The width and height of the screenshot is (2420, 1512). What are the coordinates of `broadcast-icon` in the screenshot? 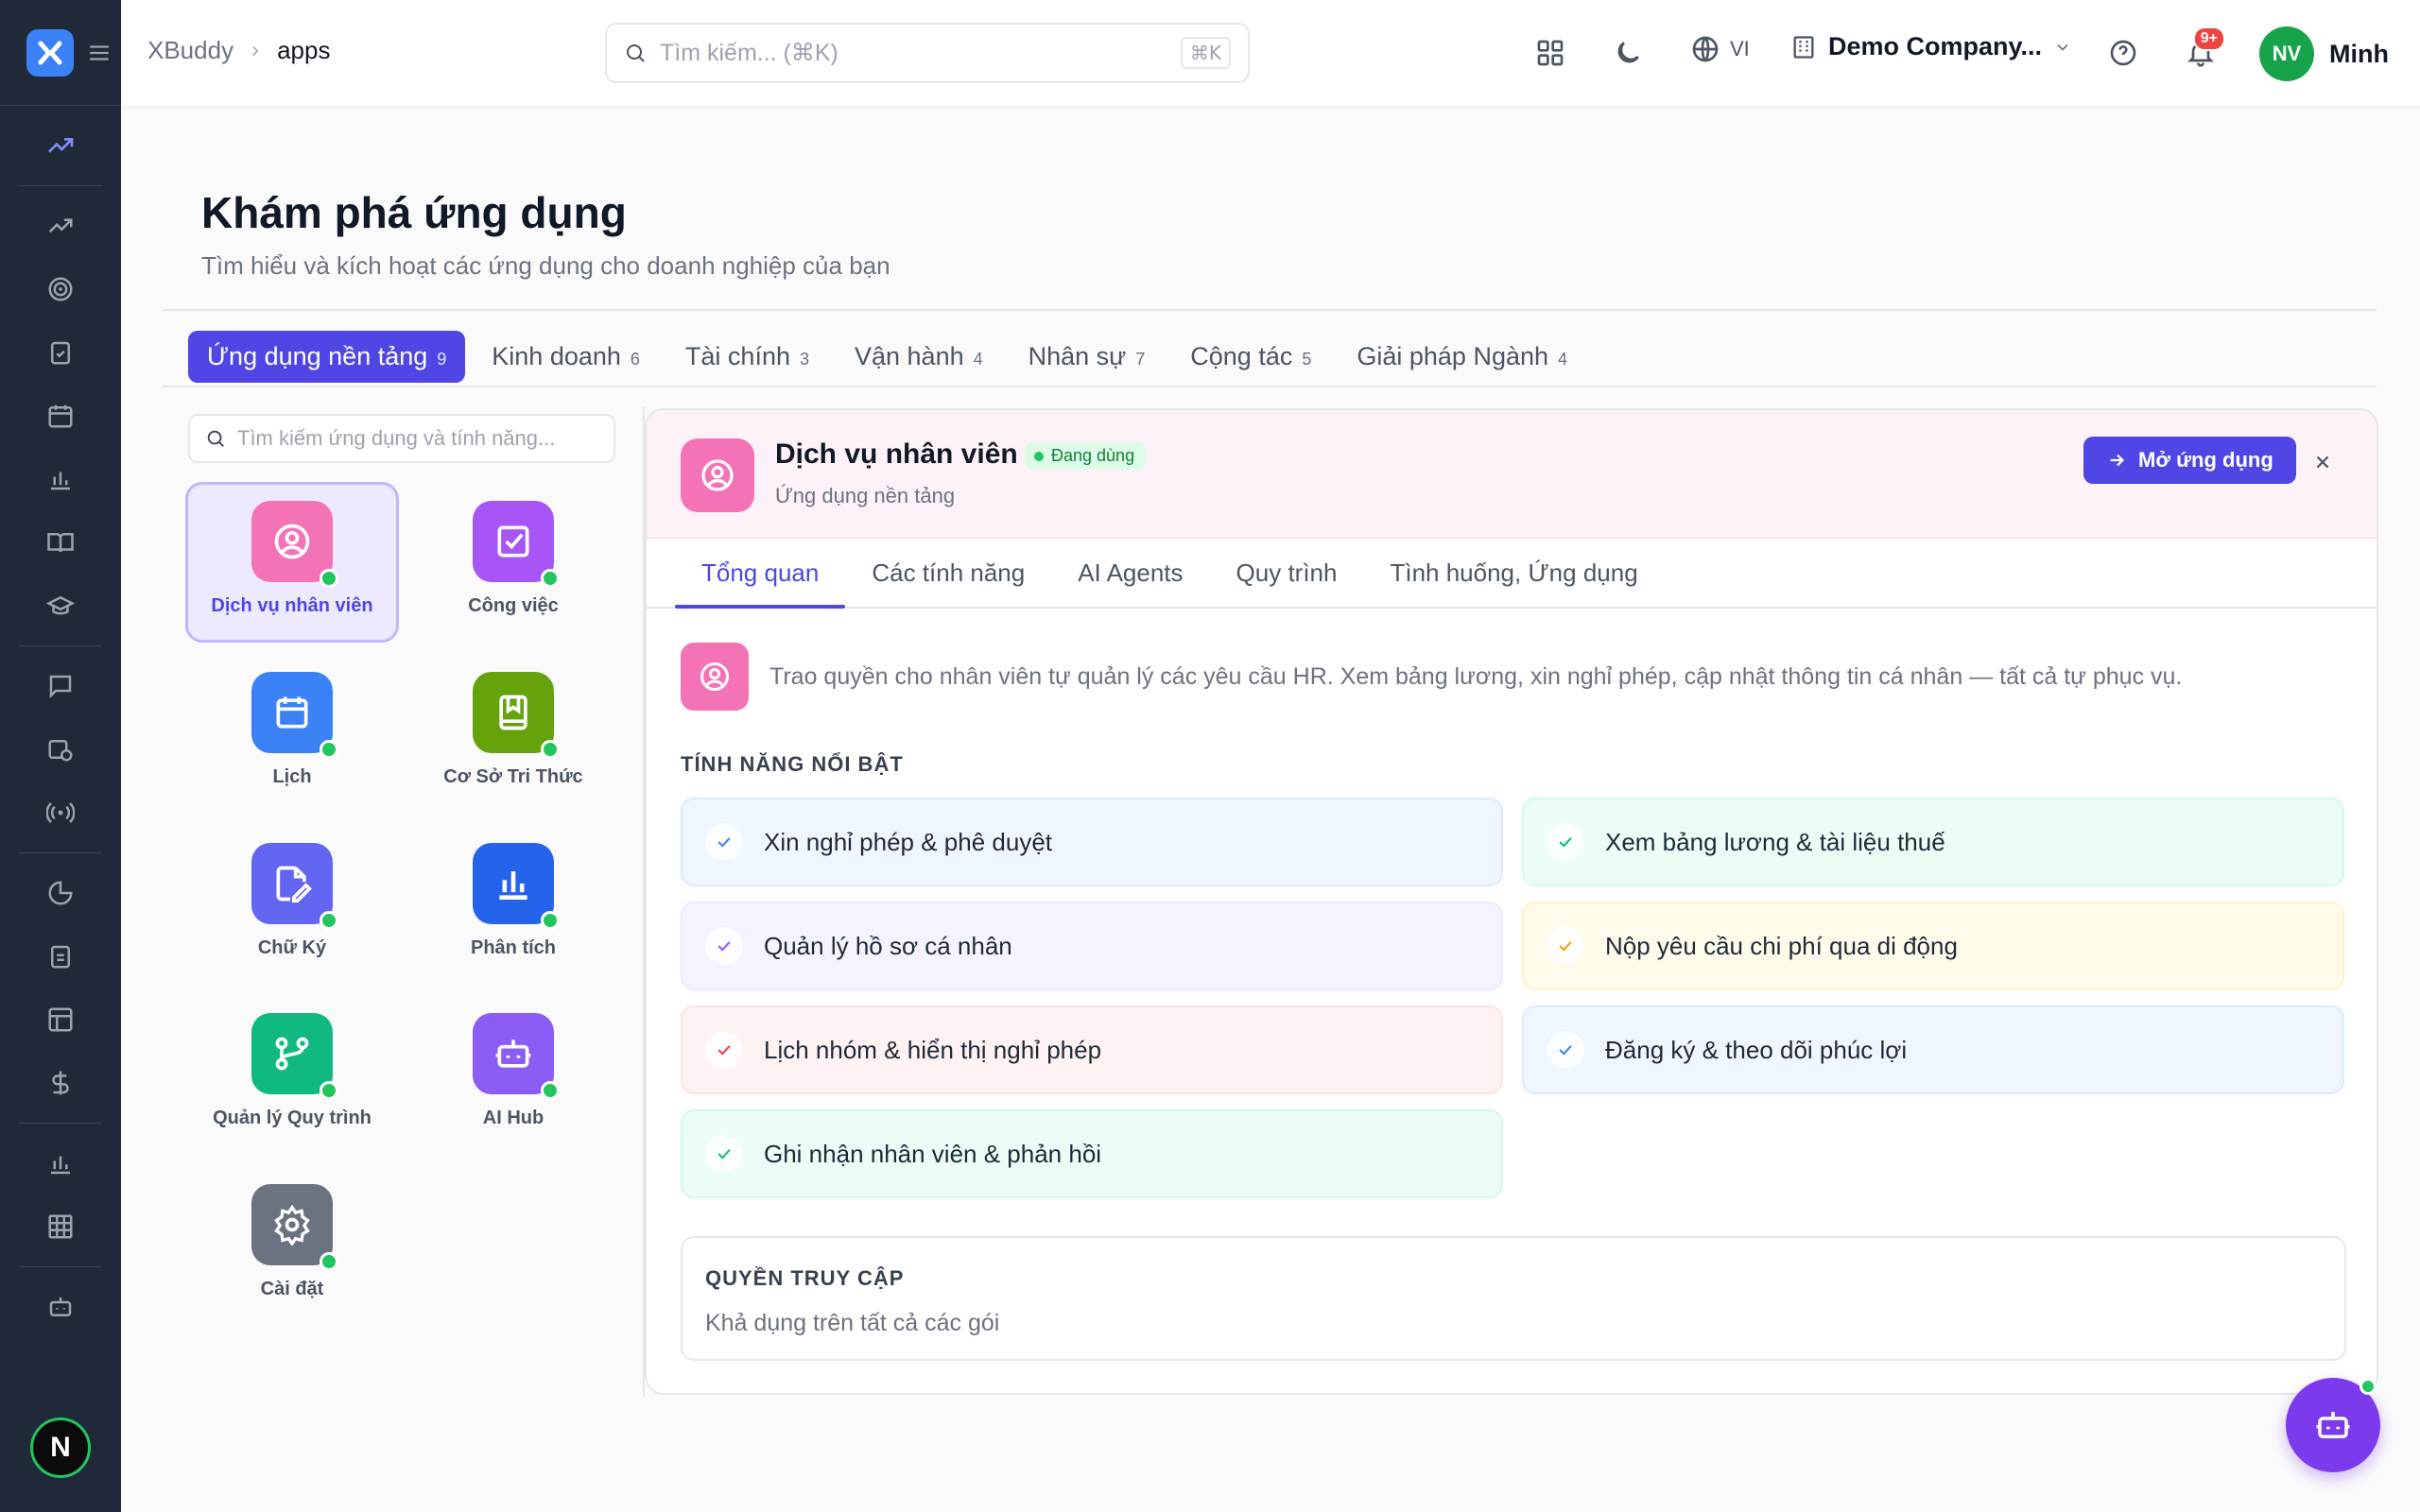 It's located at (60, 812).